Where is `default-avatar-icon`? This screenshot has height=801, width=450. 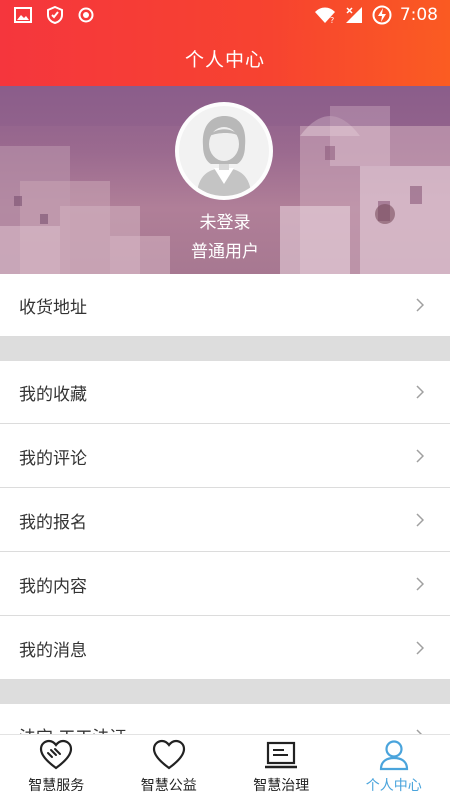 default-avatar-icon is located at coordinates (224, 151).